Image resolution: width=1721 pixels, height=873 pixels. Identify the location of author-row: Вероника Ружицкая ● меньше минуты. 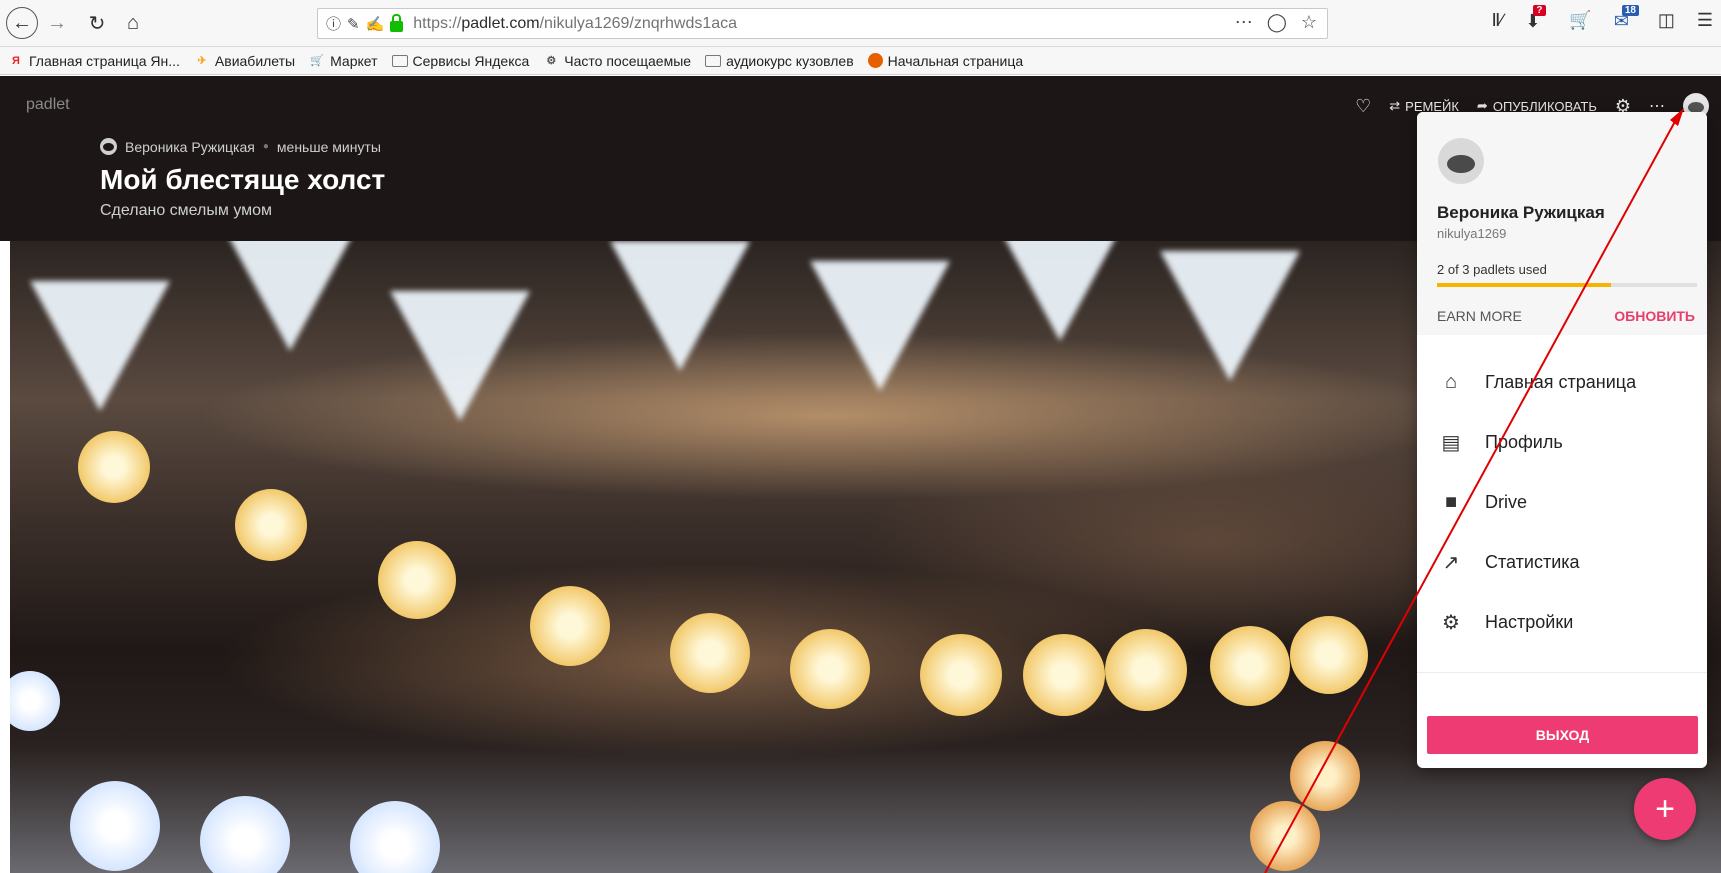
(240, 146).